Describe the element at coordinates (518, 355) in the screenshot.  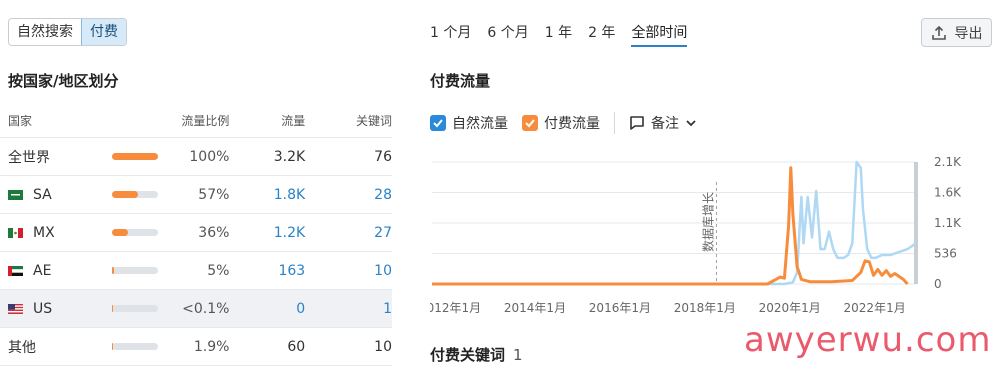
I see `paid-keywords-count: 1` at that location.